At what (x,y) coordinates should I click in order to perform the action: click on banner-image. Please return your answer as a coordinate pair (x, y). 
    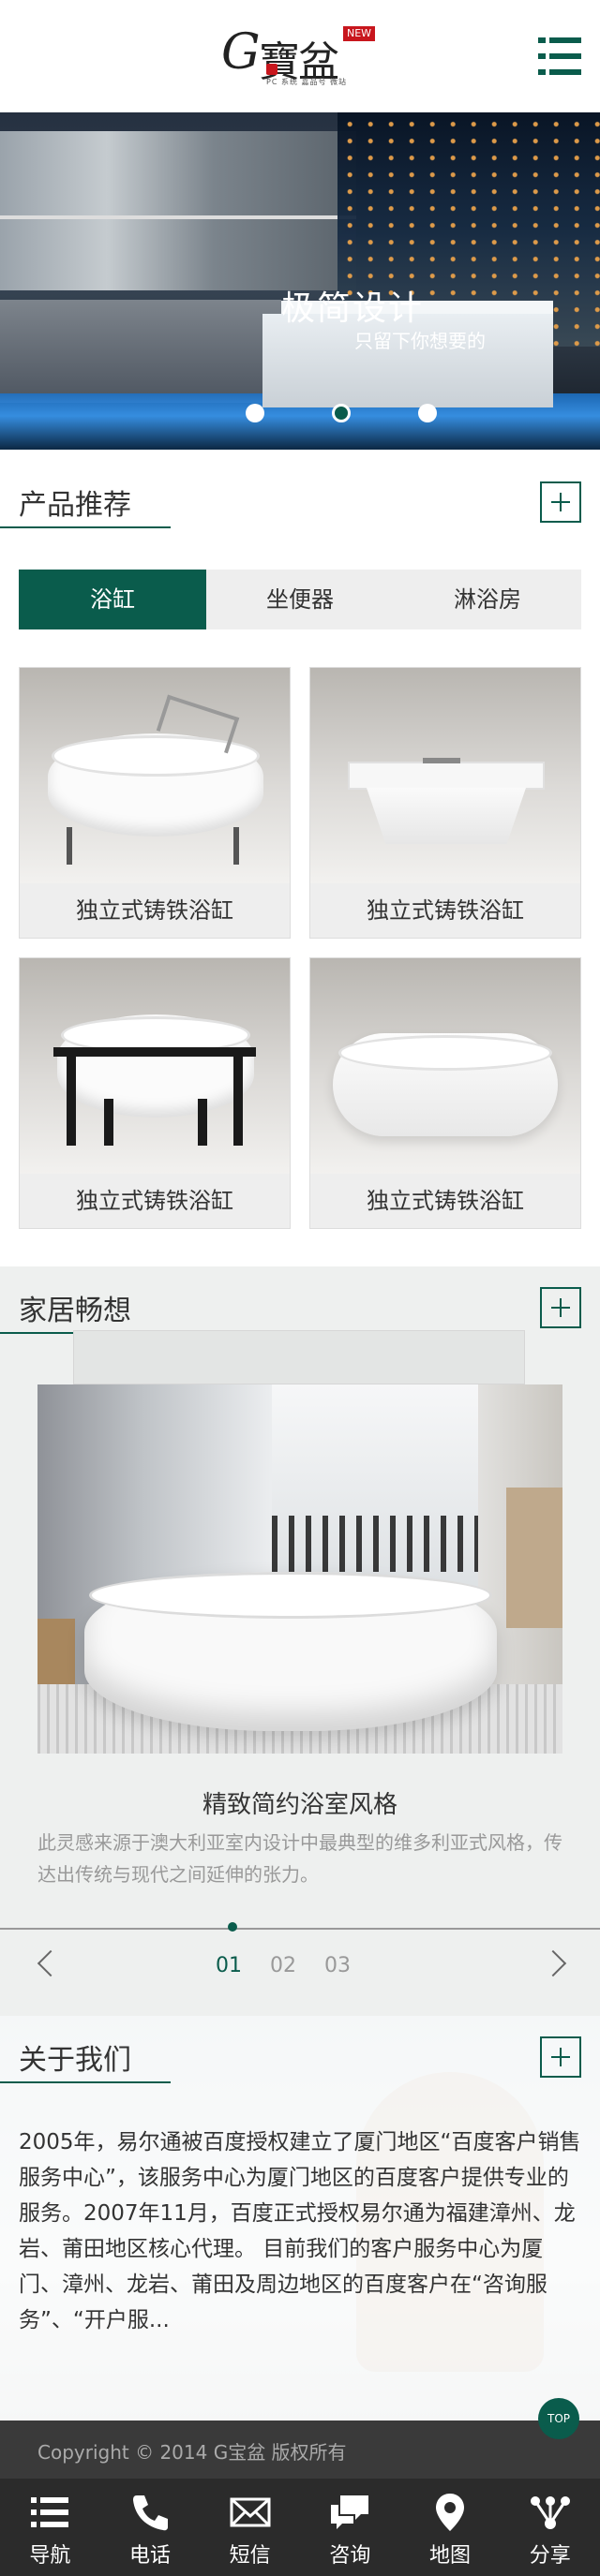
    Looking at the image, I should click on (178, 210).